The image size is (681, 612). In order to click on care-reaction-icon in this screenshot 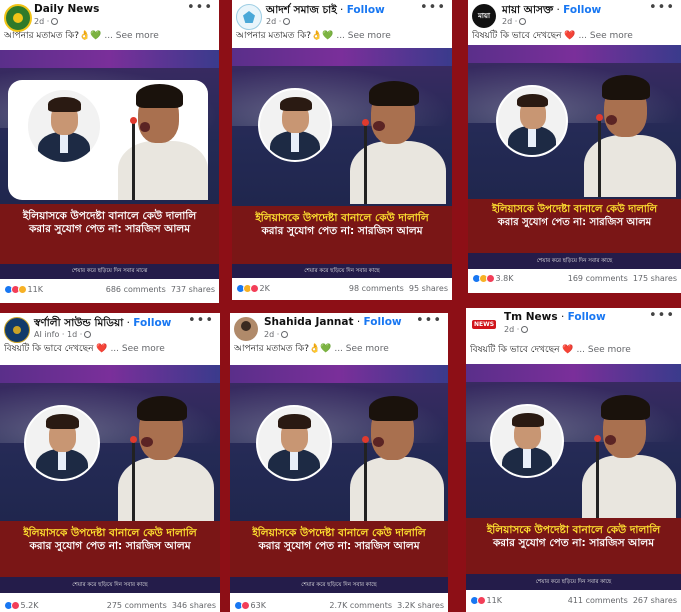, I will do `click(22, 289)`.